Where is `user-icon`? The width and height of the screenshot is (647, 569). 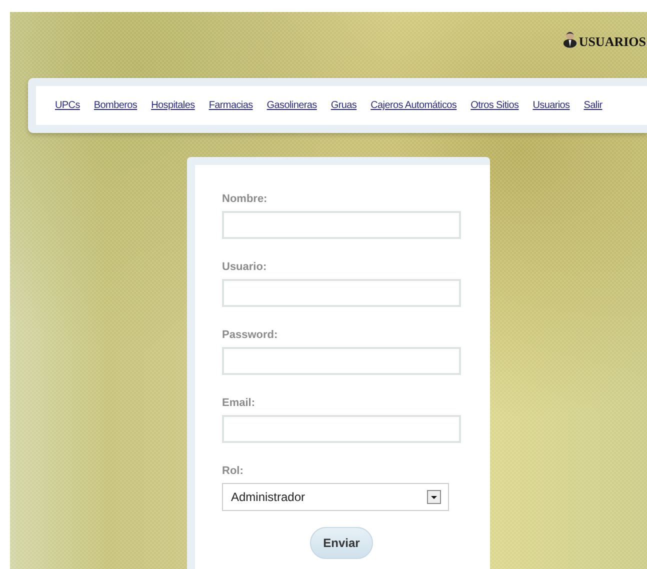 user-icon is located at coordinates (569, 39).